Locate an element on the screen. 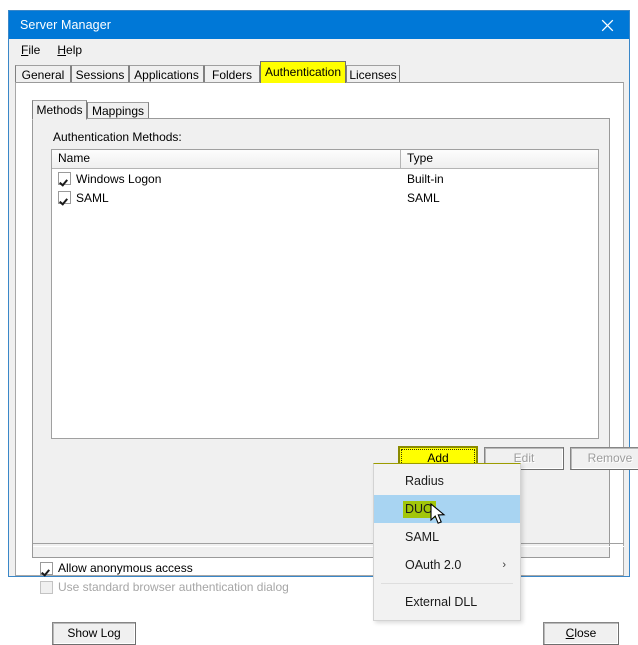 The image size is (638, 645). table-row: Windows Logon Built-in is located at coordinates (325, 178).